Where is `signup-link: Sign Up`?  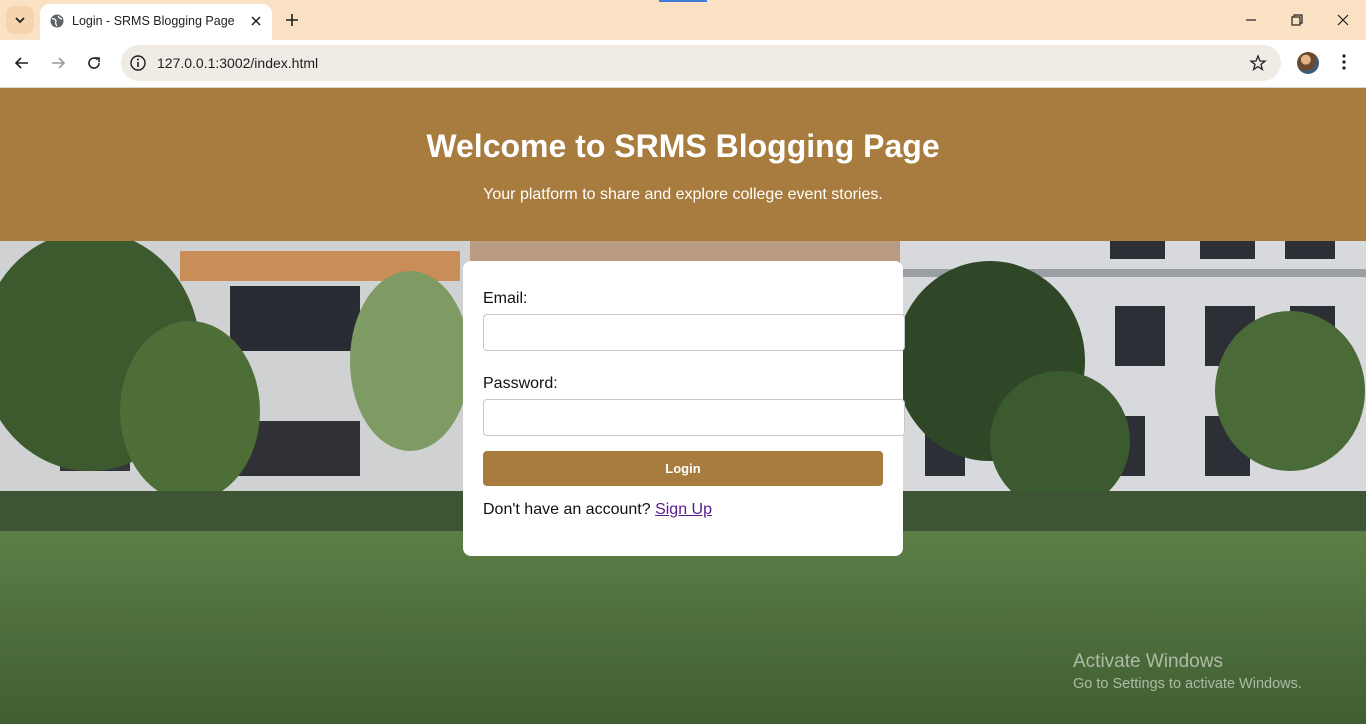
signup-link: Sign Up is located at coordinates (683, 509).